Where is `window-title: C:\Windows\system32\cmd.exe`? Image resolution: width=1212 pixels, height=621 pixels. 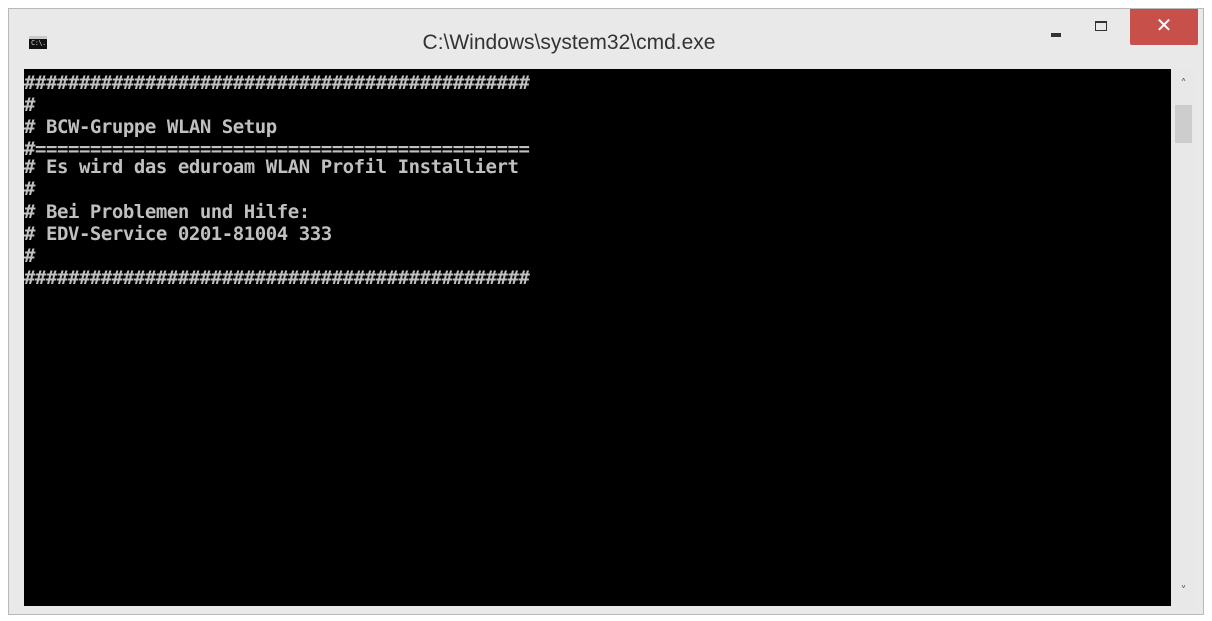
window-title: C:\Windows\system32\cmd.exe is located at coordinates (569, 42).